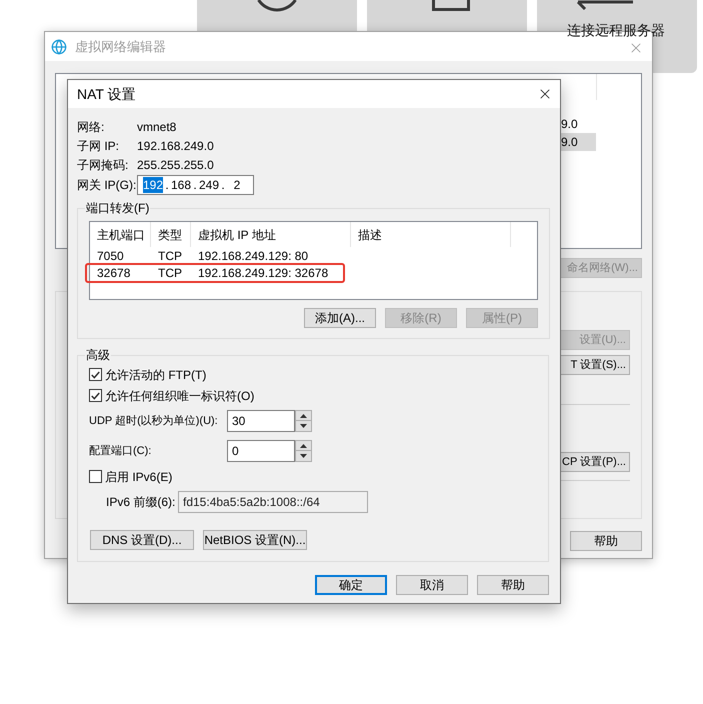  Describe the element at coordinates (263, 272) in the screenshot. I see `table-cell-text: 192.168.249.129: 32678` at that location.